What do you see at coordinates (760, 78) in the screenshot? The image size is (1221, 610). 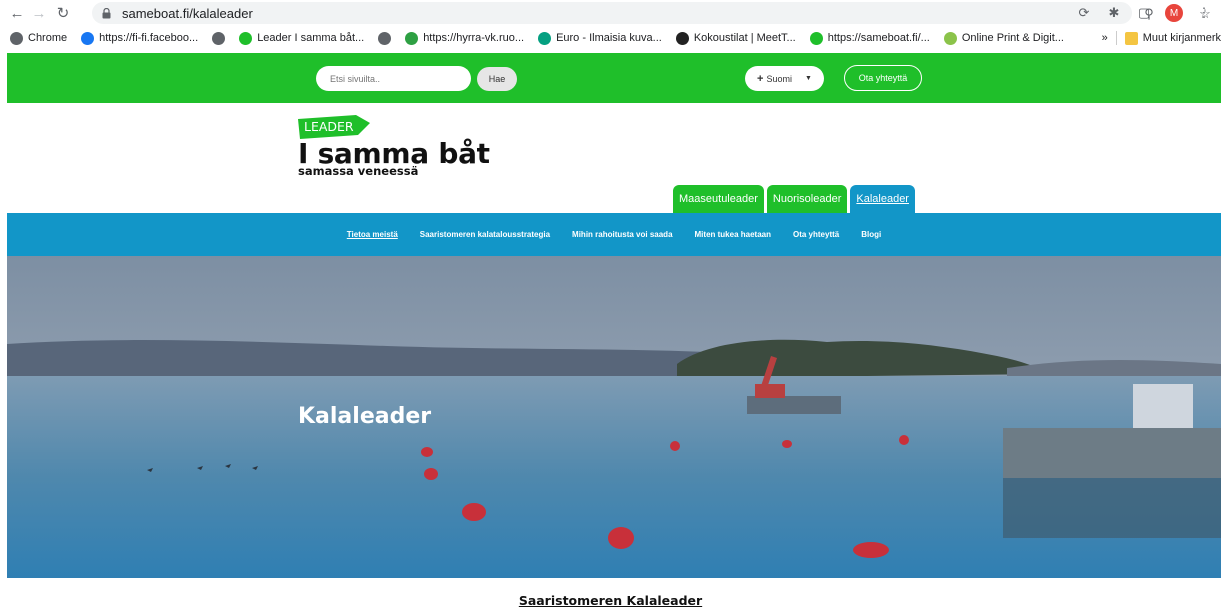 I see `plus-icon: +` at bounding box center [760, 78].